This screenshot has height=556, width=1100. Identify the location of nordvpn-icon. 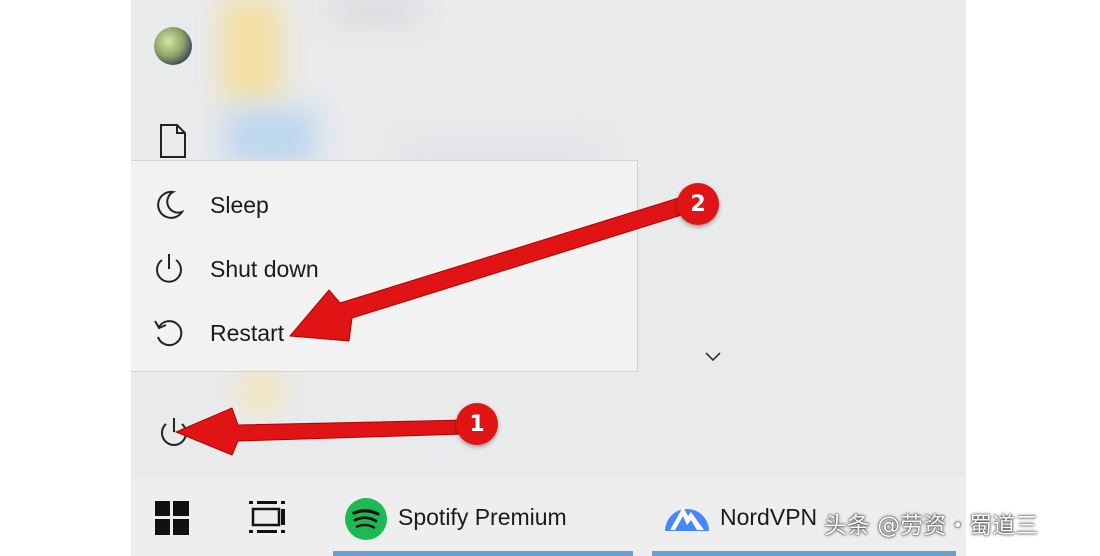
(687, 514).